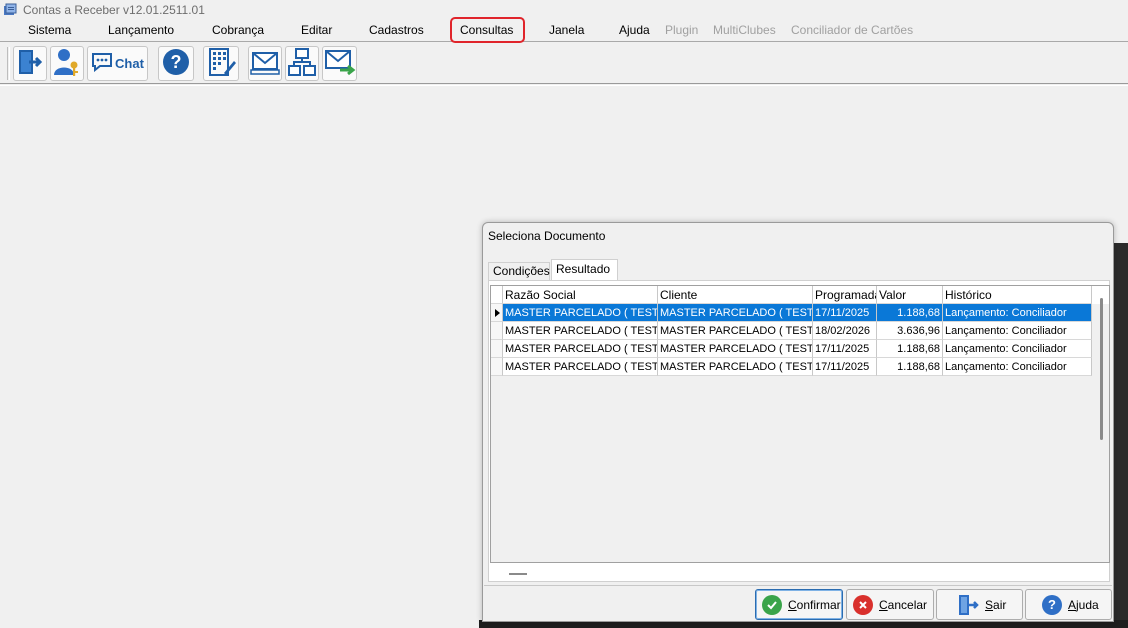  Describe the element at coordinates (584, 270) in the screenshot. I see `tab-resultado: Resultado` at that location.